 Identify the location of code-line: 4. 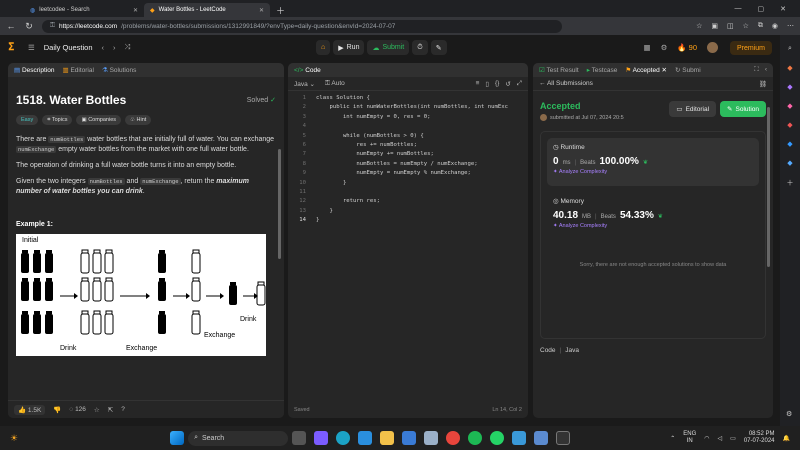
(408, 126).